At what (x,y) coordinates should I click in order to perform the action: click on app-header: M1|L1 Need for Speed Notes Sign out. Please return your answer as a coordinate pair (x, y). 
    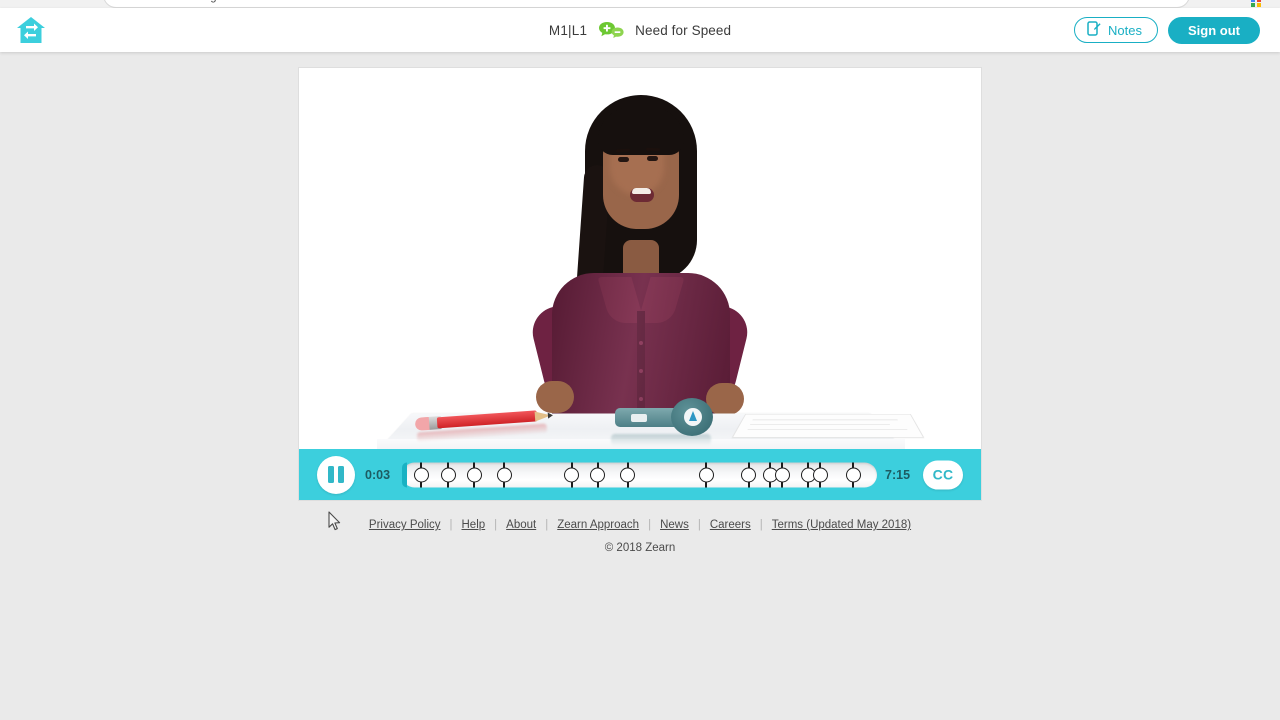
    Looking at the image, I should click on (640, 30).